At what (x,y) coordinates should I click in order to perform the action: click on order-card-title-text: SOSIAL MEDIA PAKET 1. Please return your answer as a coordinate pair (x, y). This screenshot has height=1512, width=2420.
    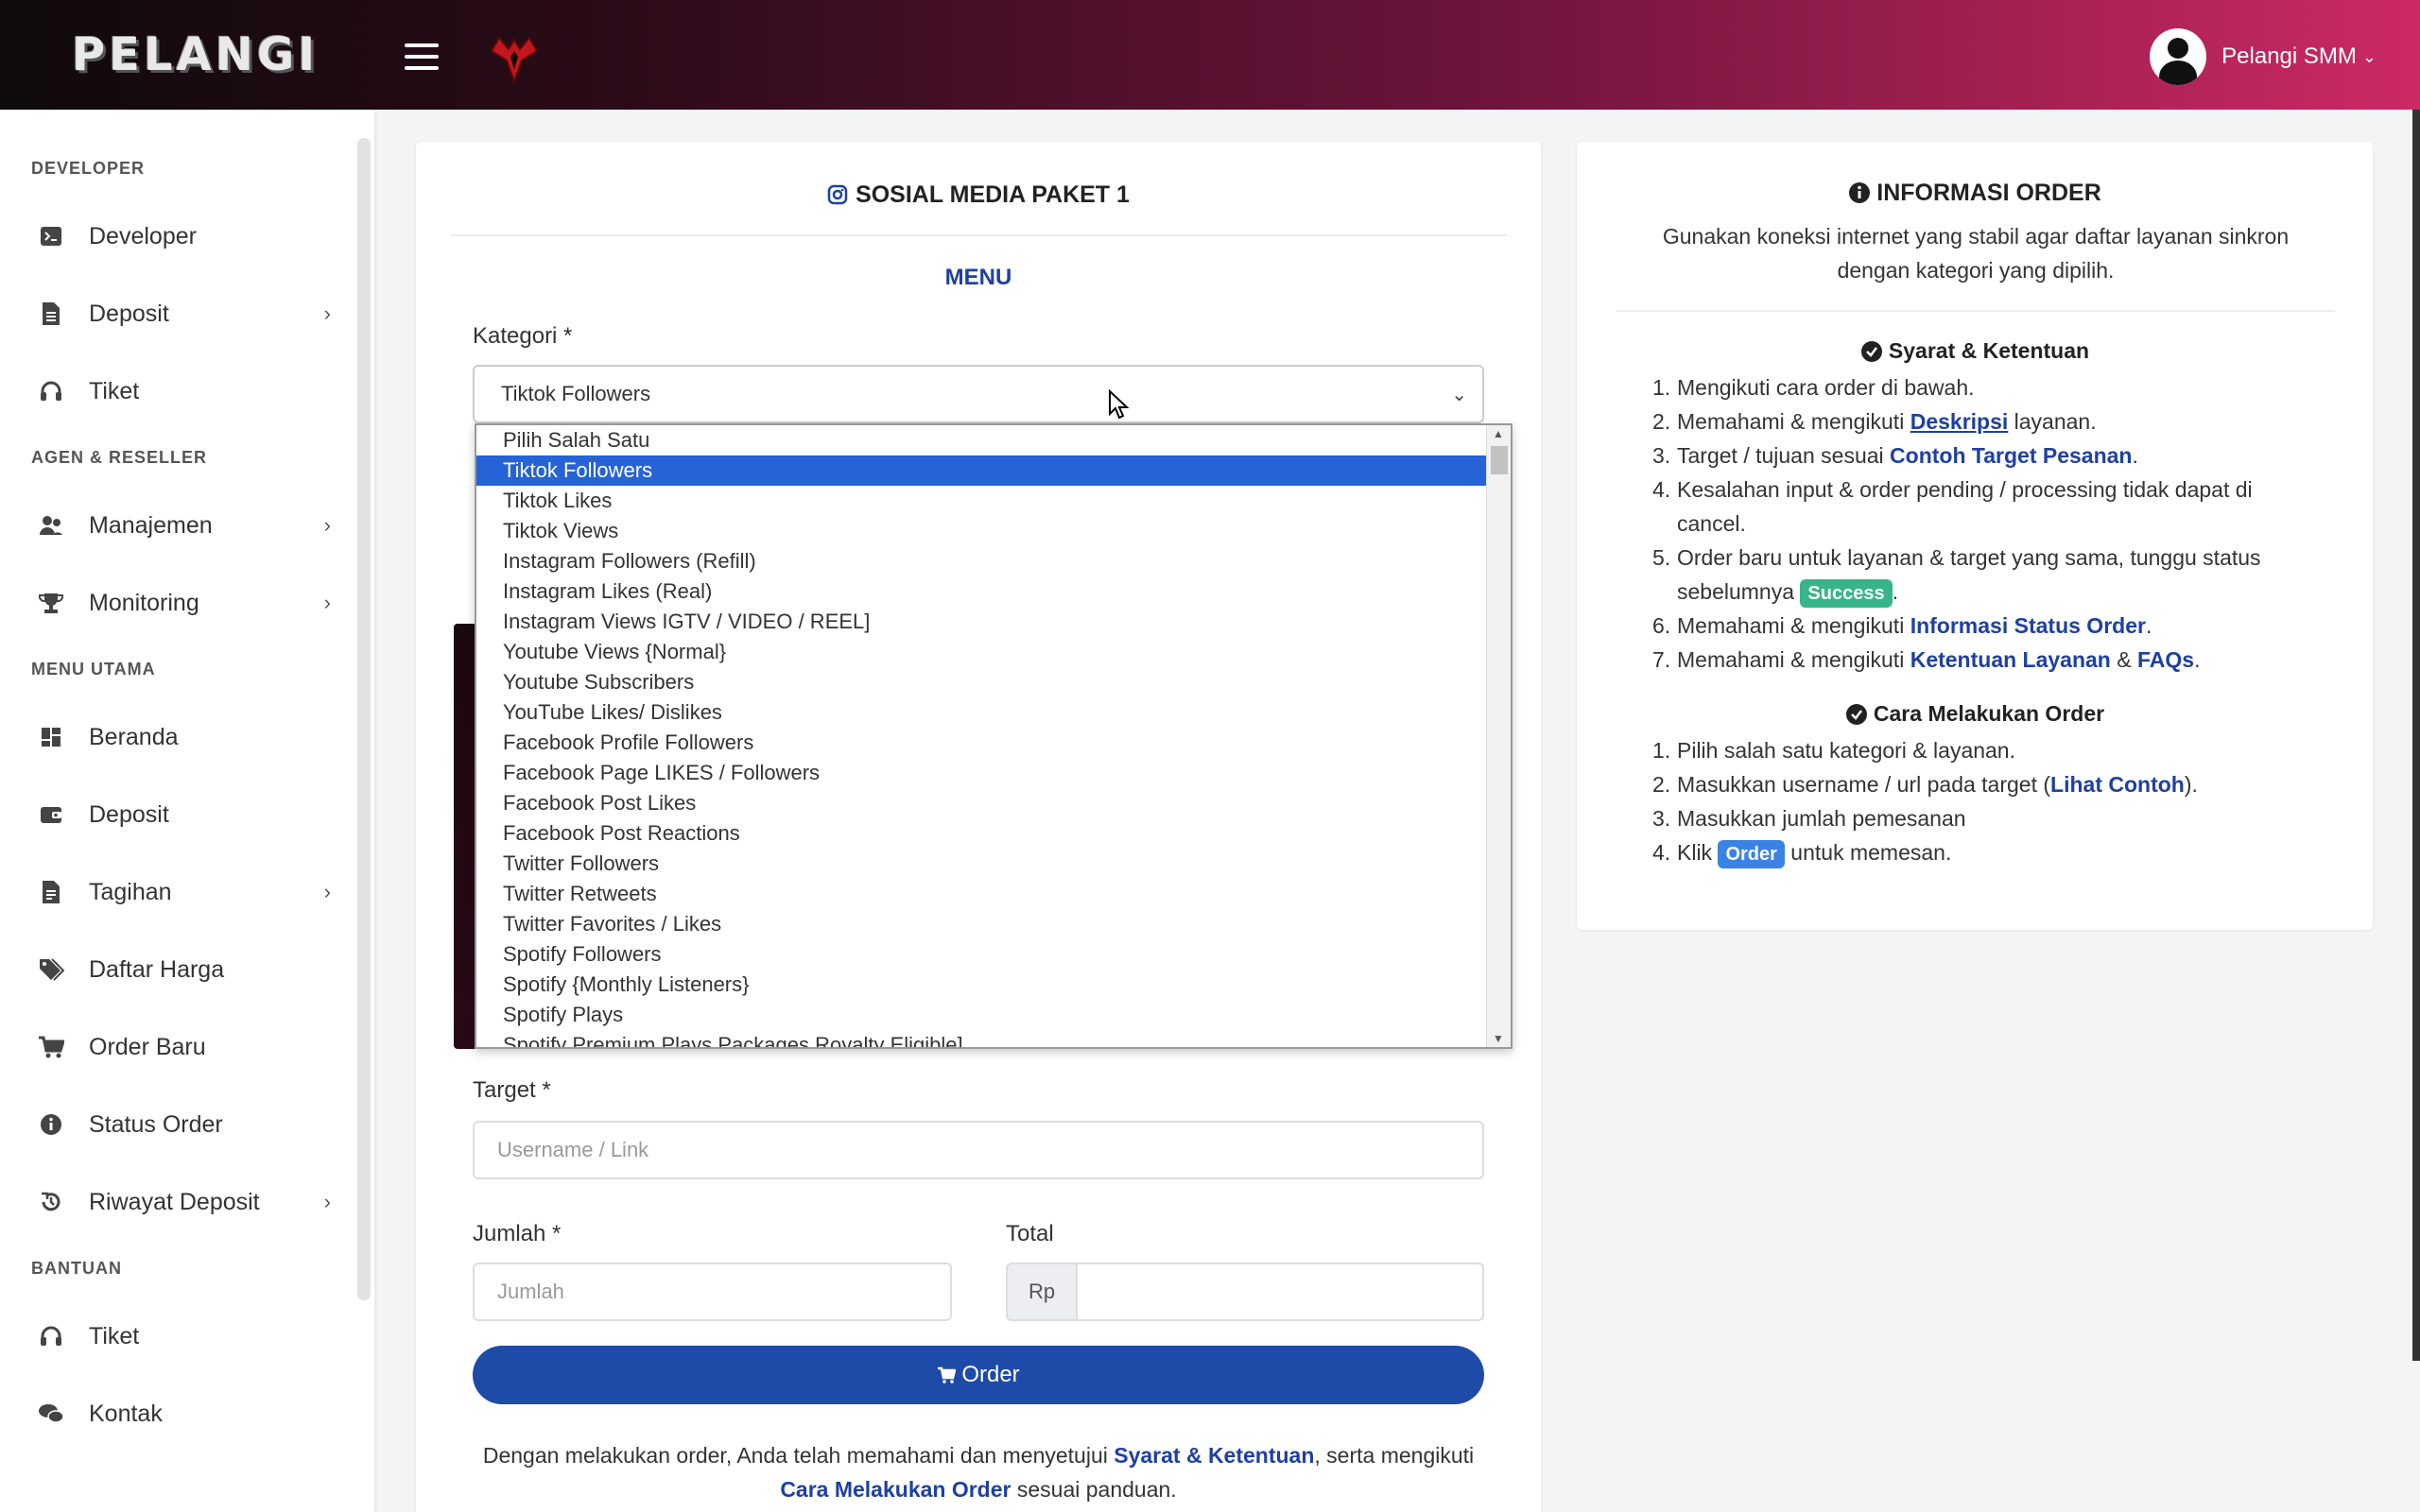
    Looking at the image, I should click on (993, 194).